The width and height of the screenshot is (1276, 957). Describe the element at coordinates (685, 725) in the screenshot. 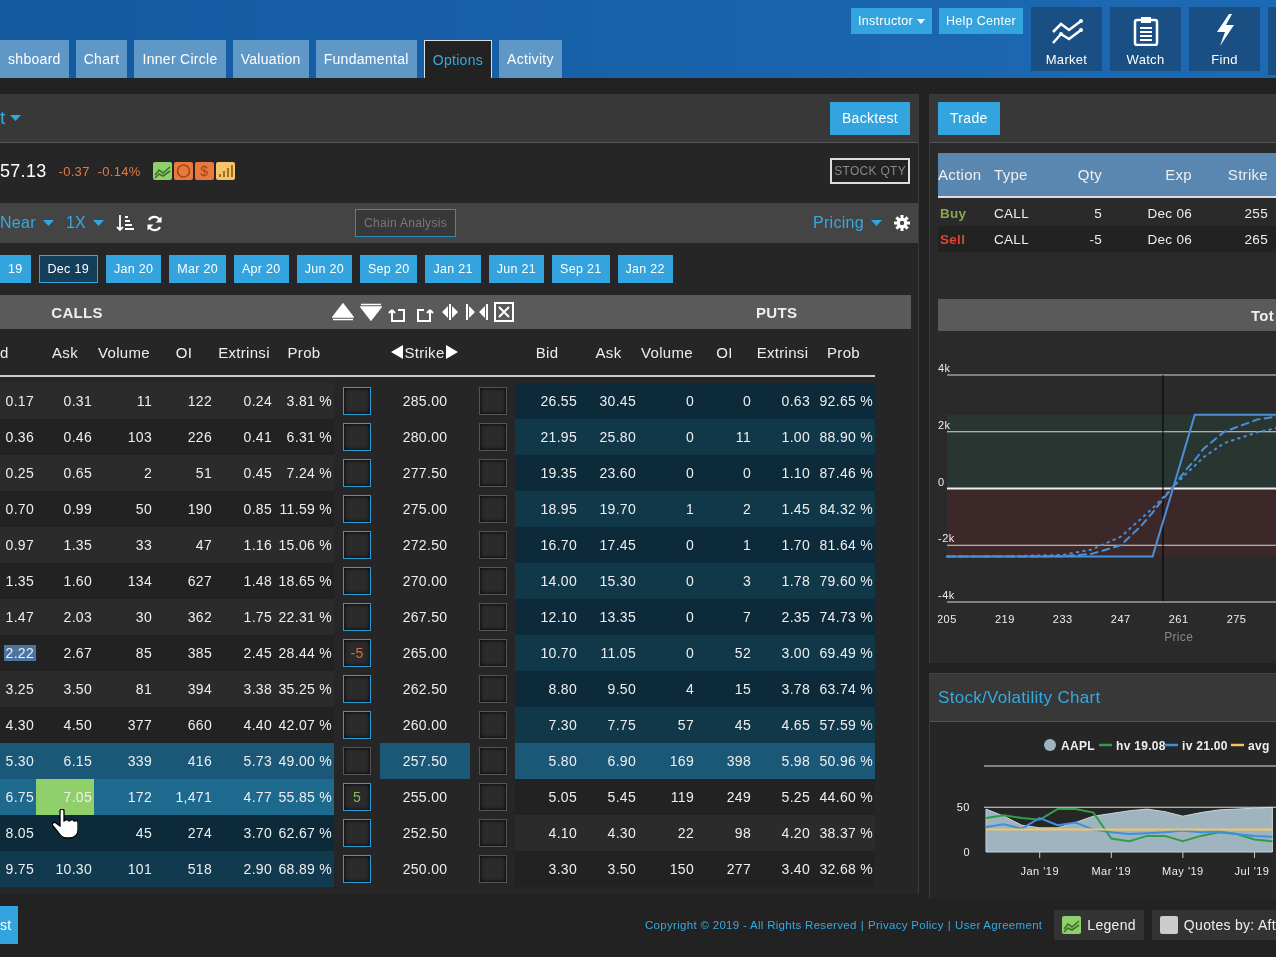

I see `table-cell-text: 57` at that location.